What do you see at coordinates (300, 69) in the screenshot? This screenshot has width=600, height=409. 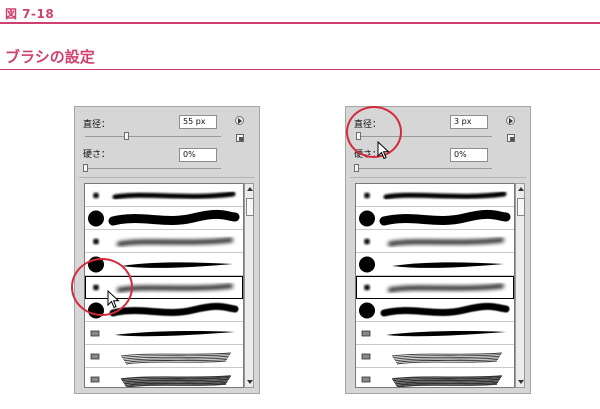 I see `title-rule` at bounding box center [300, 69].